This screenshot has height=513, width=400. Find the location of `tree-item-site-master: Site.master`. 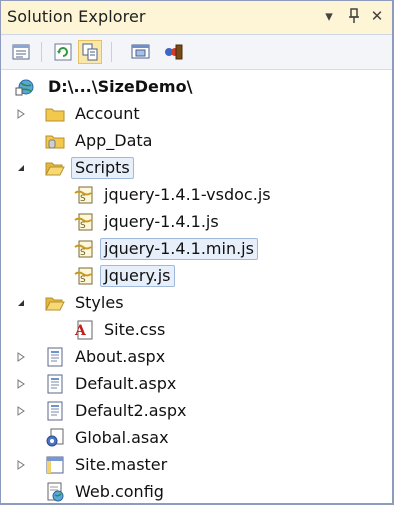

tree-item-site-master: Site.master is located at coordinates (196, 465).